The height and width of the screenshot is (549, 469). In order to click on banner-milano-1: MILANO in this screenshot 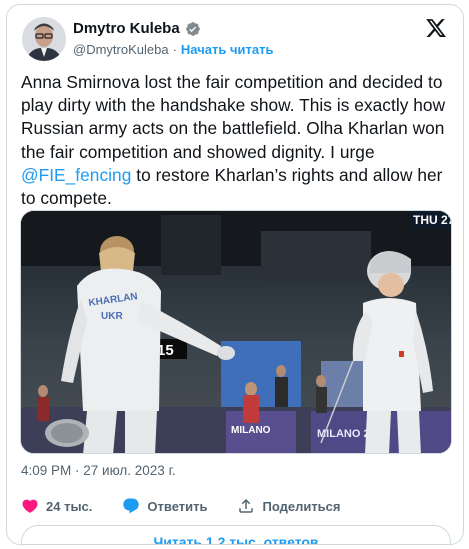, I will do `click(251, 430)`.